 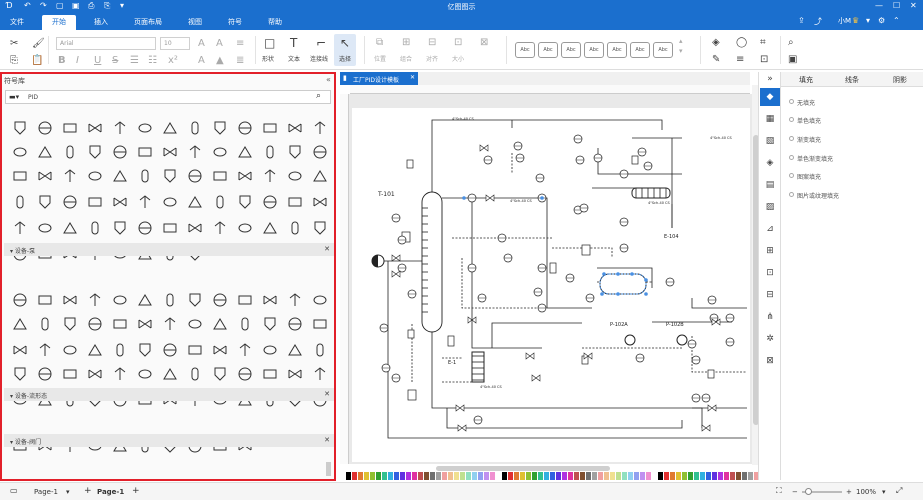 I want to click on library-scrollbar, so click(x=328, y=469).